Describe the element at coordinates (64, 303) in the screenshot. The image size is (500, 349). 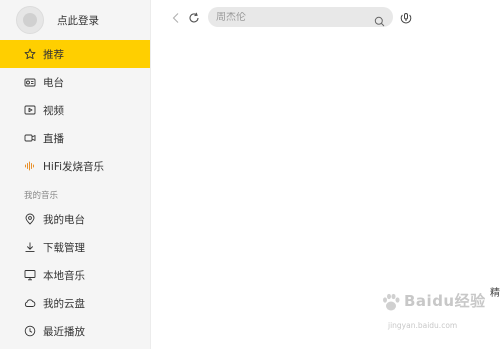
I see `sidebar-item-label: 我的云盘` at that location.